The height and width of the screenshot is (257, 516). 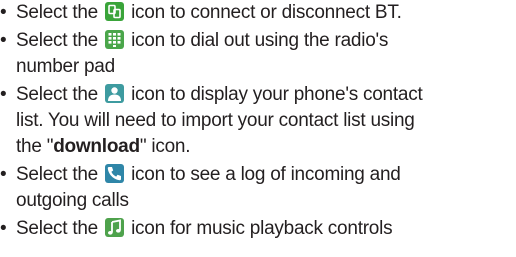 What do you see at coordinates (262, 228) in the screenshot?
I see `item-text-post: icon for music playback controls` at bounding box center [262, 228].